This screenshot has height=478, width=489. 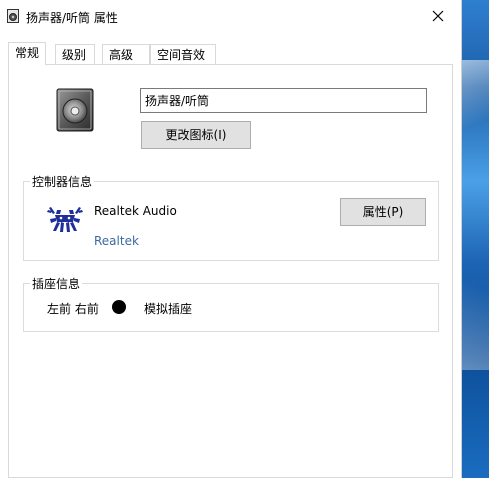 I want to click on close-button, so click(x=438, y=16).